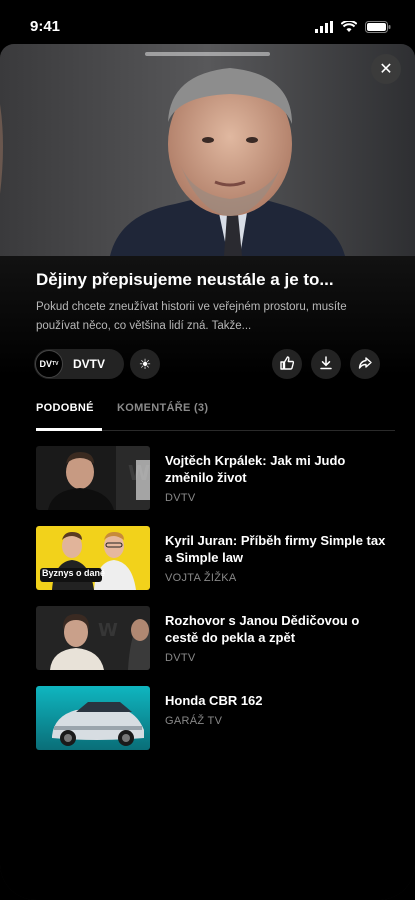  What do you see at coordinates (208, 15) in the screenshot?
I see `notch` at bounding box center [208, 15].